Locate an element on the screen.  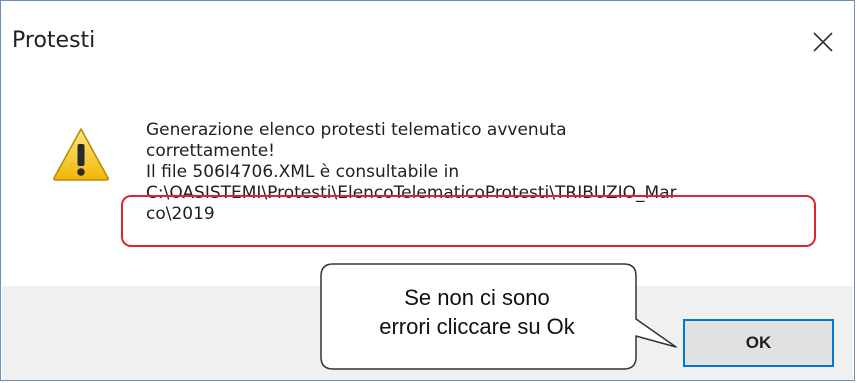
close-icon is located at coordinates (823, 42).